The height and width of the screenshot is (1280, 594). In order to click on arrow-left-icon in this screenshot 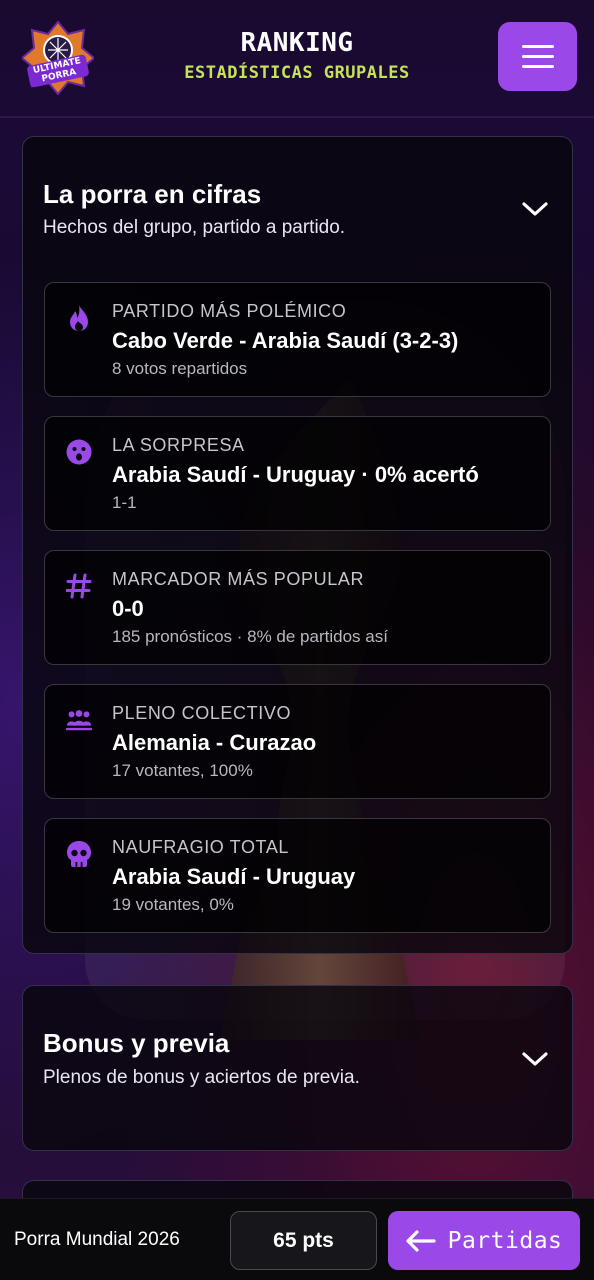, I will do `click(421, 1240)`.